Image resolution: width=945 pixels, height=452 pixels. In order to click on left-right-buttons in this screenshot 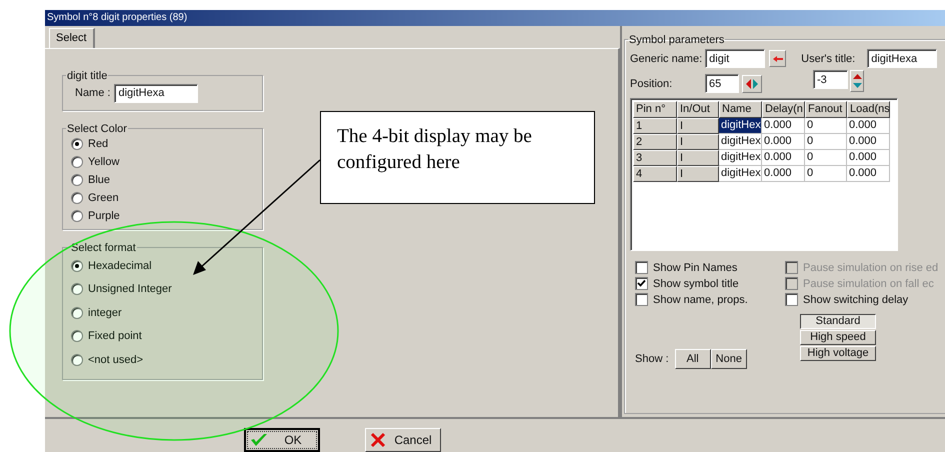, I will do `click(752, 83)`.